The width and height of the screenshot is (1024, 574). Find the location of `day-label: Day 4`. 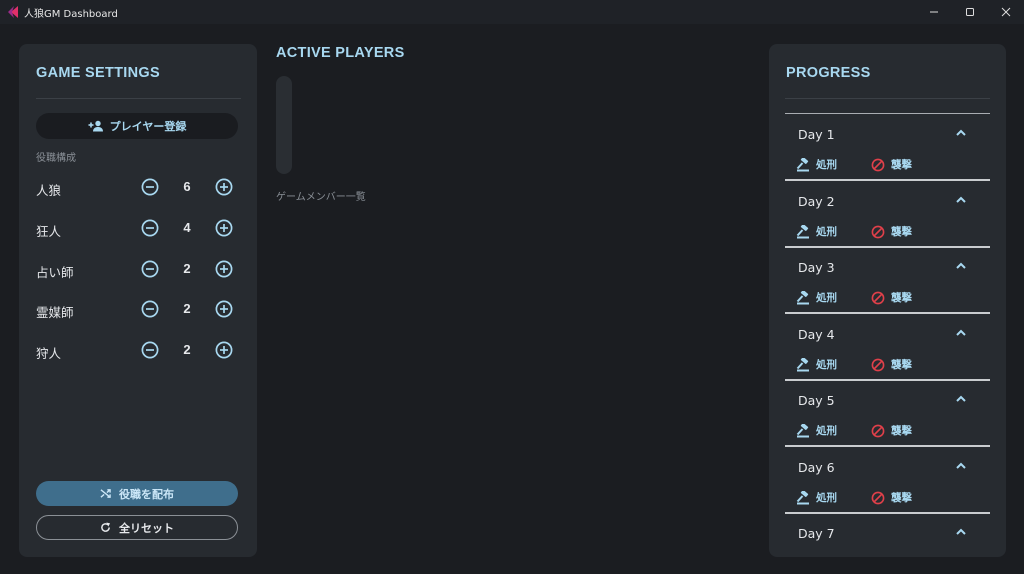

day-label: Day 4 is located at coordinates (816, 334).